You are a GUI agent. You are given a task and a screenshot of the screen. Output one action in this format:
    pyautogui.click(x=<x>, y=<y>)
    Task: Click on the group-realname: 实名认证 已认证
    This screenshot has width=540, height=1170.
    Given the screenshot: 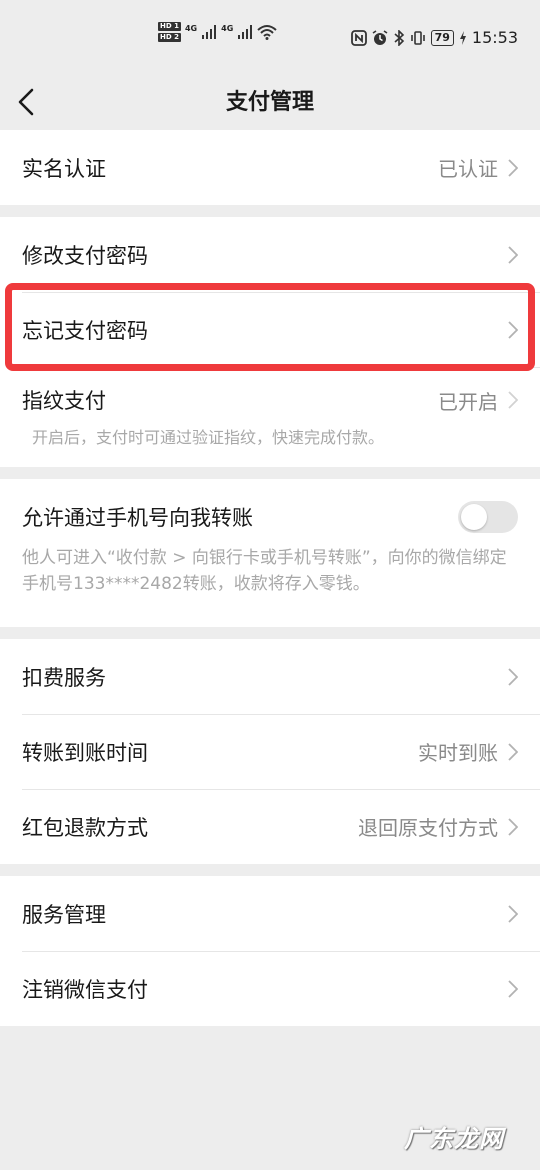 What is the action you would take?
    pyautogui.click(x=270, y=167)
    